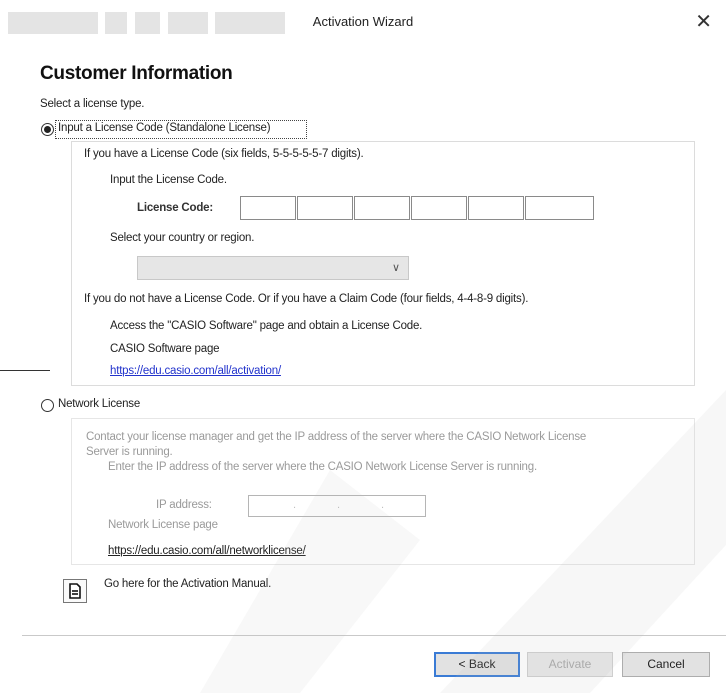 This screenshot has height=693, width=726. Describe the element at coordinates (129, 452) in the screenshot. I see `network-contact-text-2: Server is running.` at that location.